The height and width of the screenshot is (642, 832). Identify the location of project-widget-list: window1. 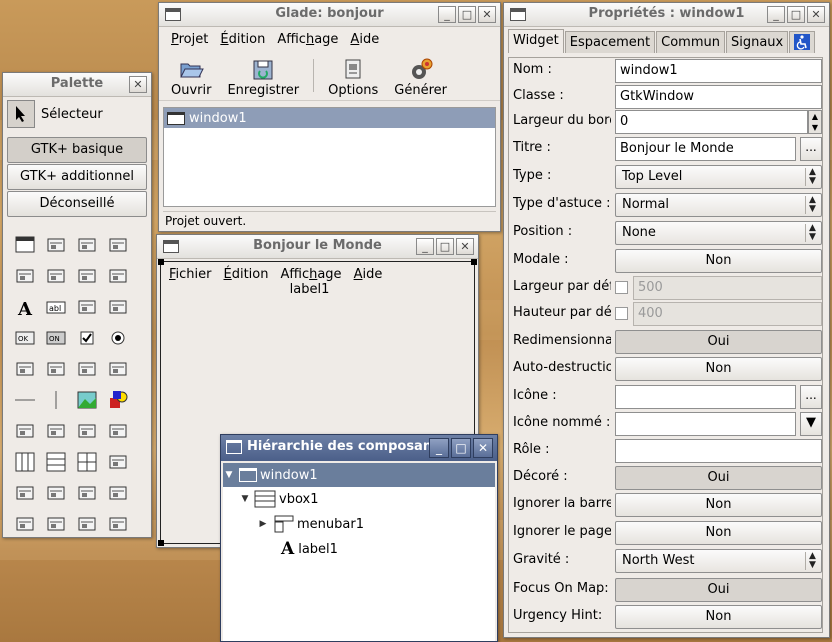
(329, 157).